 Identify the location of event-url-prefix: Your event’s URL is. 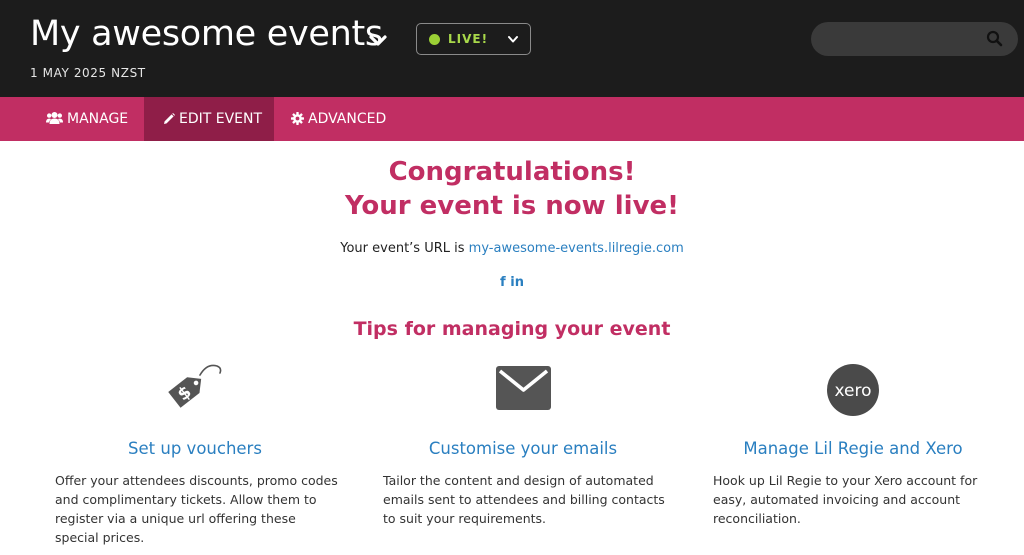
(402, 248).